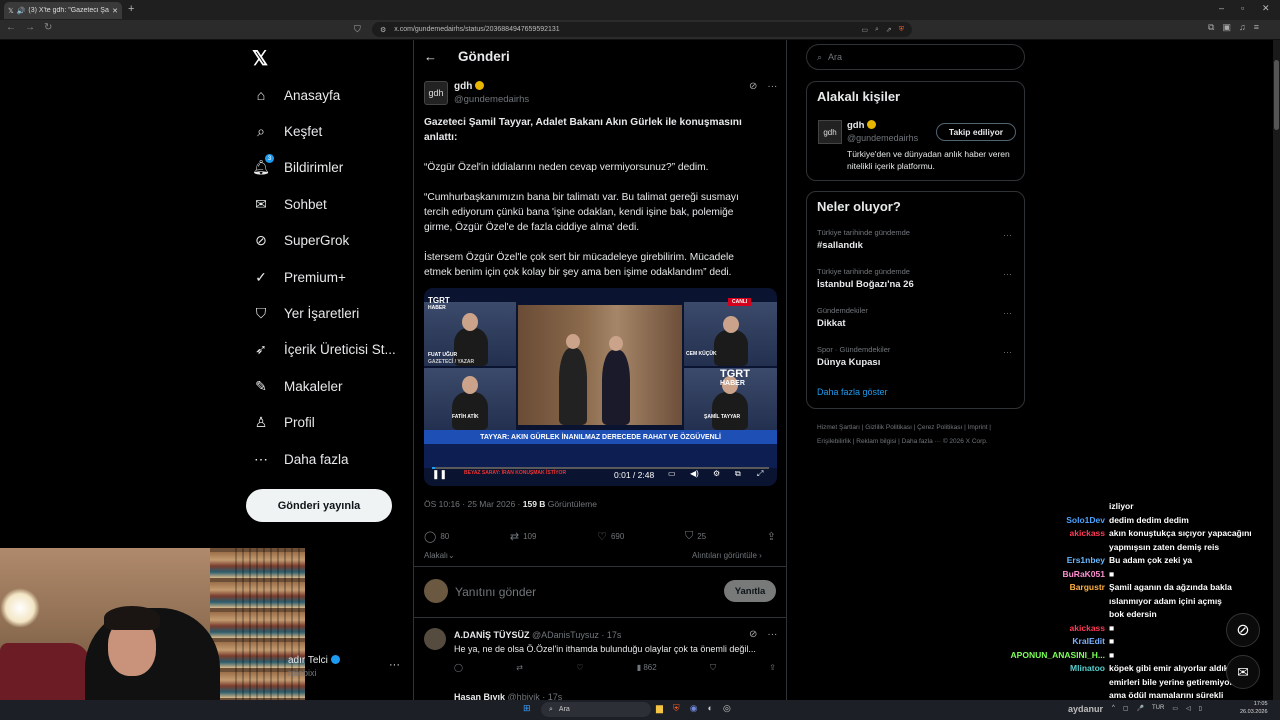  What do you see at coordinates (831, 323) in the screenshot?
I see `trend-name: Dikkat` at bounding box center [831, 323].